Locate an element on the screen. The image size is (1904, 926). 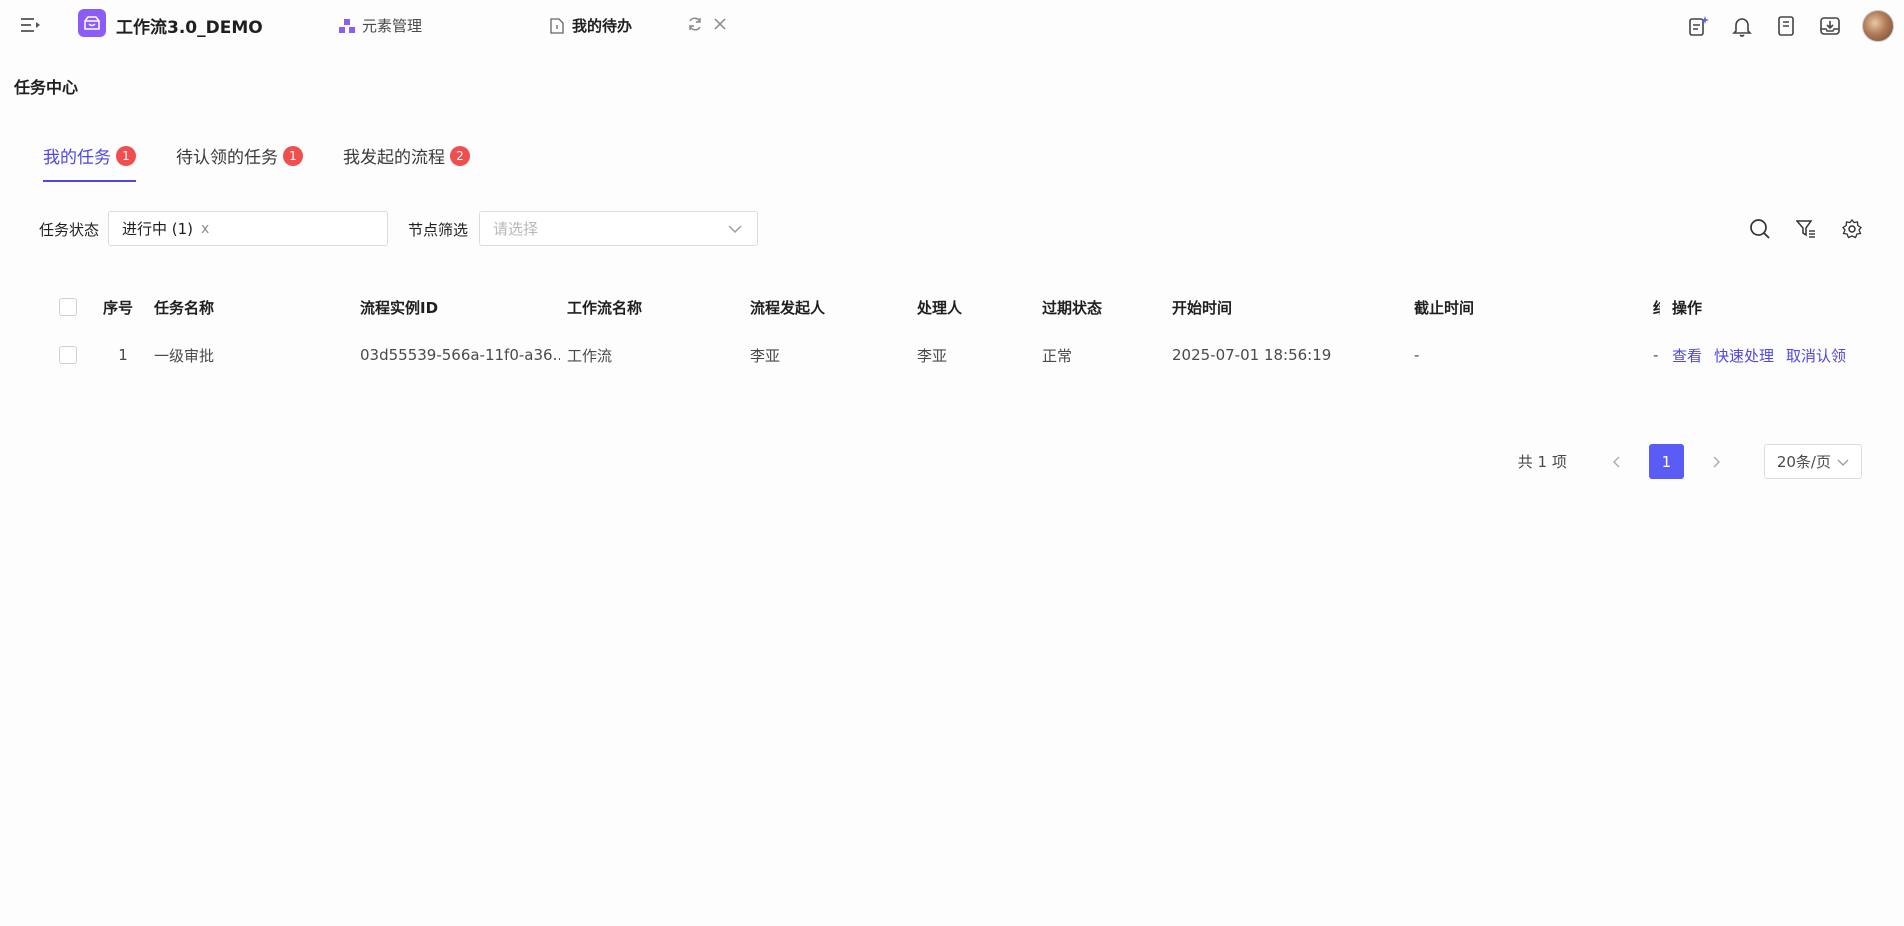
row-workflow-name: 工作流 is located at coordinates (590, 355).